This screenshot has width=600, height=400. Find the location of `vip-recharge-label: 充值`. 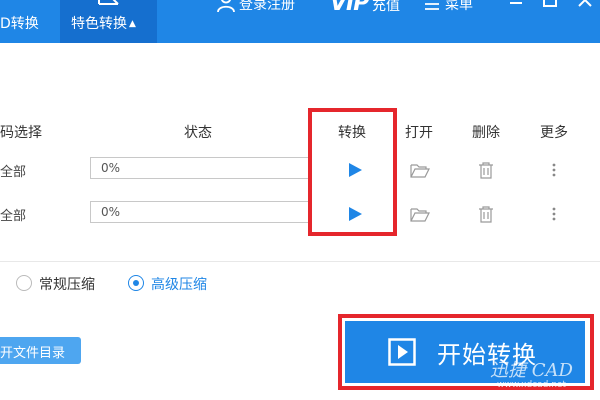

vip-recharge-label: 充值 is located at coordinates (386, 7).